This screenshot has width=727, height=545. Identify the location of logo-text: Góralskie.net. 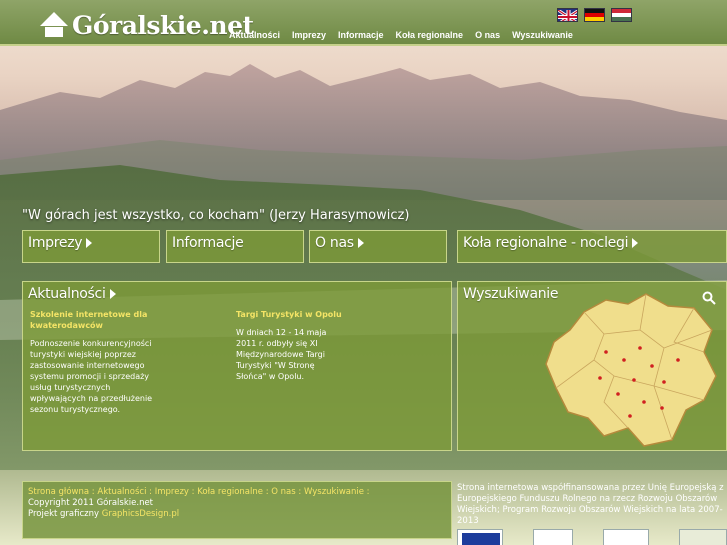
(163, 25).